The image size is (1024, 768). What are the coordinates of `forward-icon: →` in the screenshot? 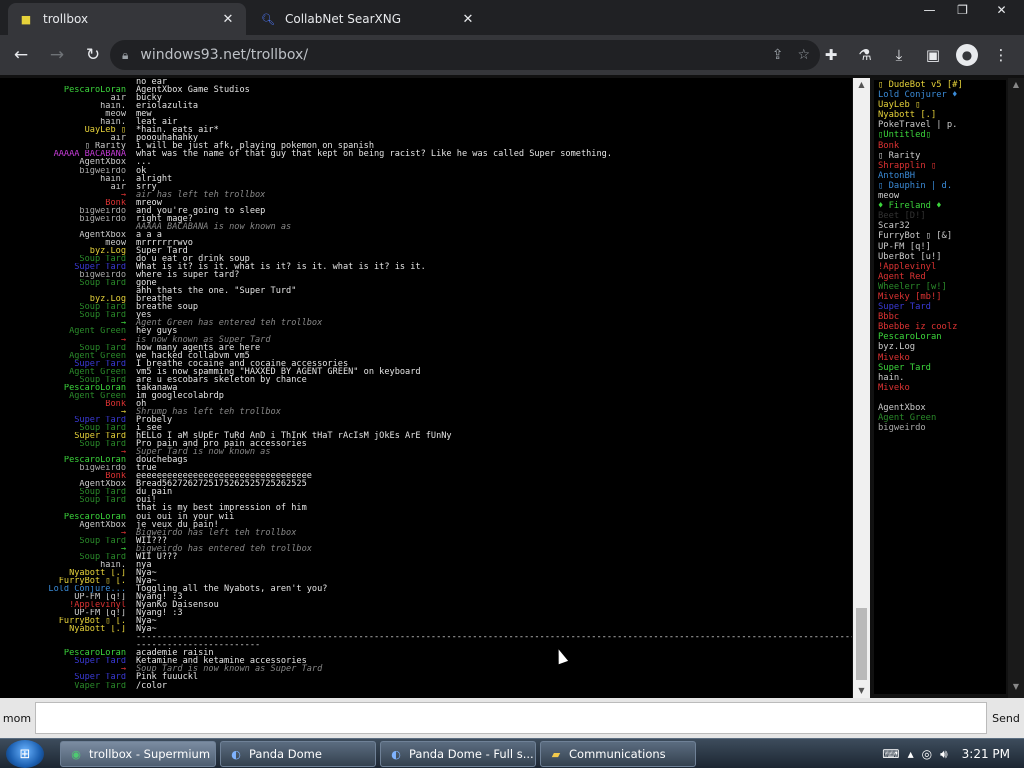 It's located at (57, 55).